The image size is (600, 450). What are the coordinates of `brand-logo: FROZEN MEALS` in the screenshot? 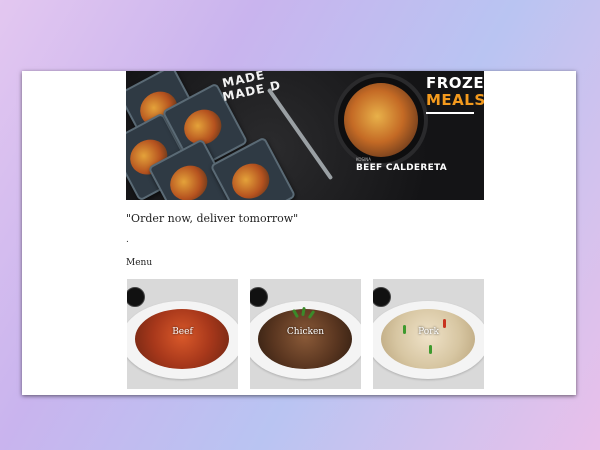 It's located at (455, 94).